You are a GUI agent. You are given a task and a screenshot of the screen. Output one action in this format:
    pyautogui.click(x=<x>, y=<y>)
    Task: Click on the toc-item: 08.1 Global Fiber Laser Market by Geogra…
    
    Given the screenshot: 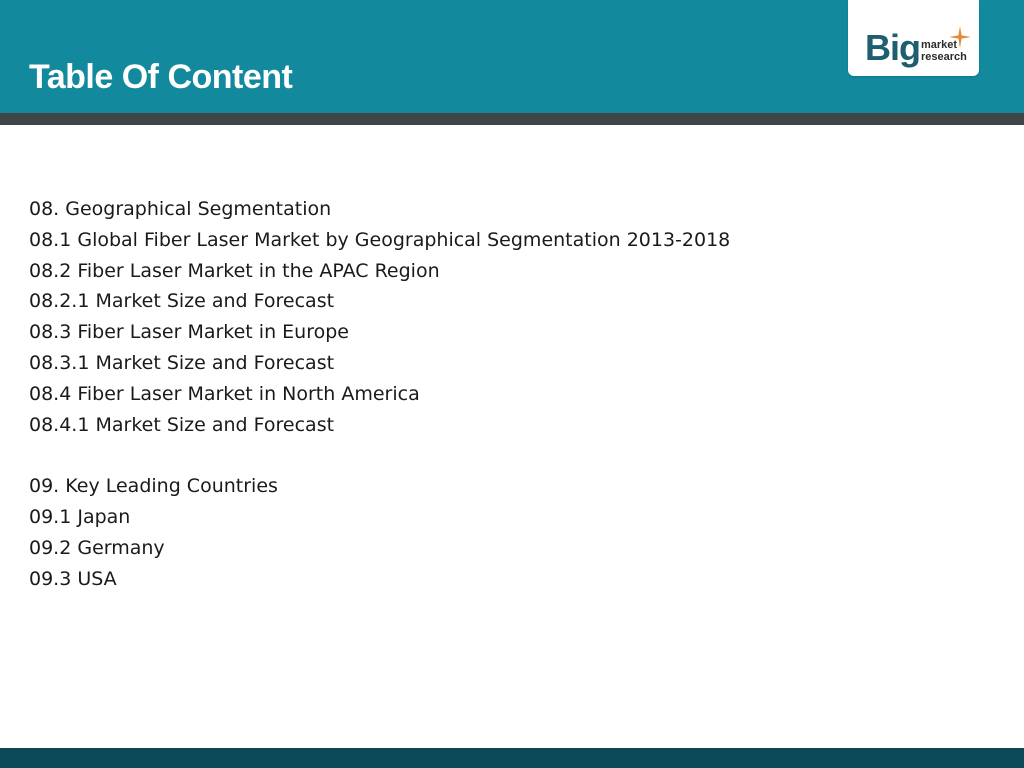 What is the action you would take?
    pyautogui.click(x=380, y=239)
    